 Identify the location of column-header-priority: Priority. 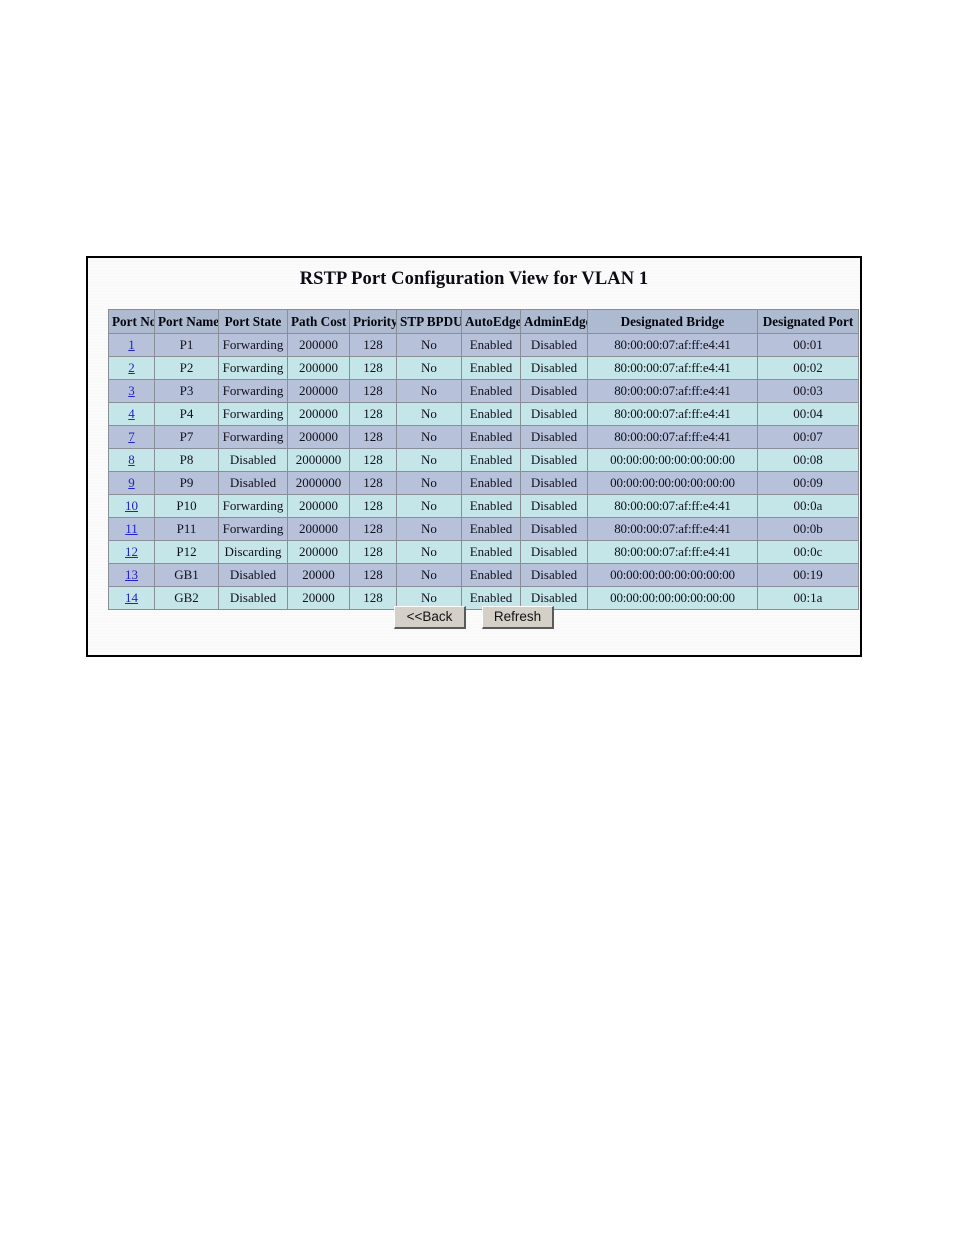
(373, 321).